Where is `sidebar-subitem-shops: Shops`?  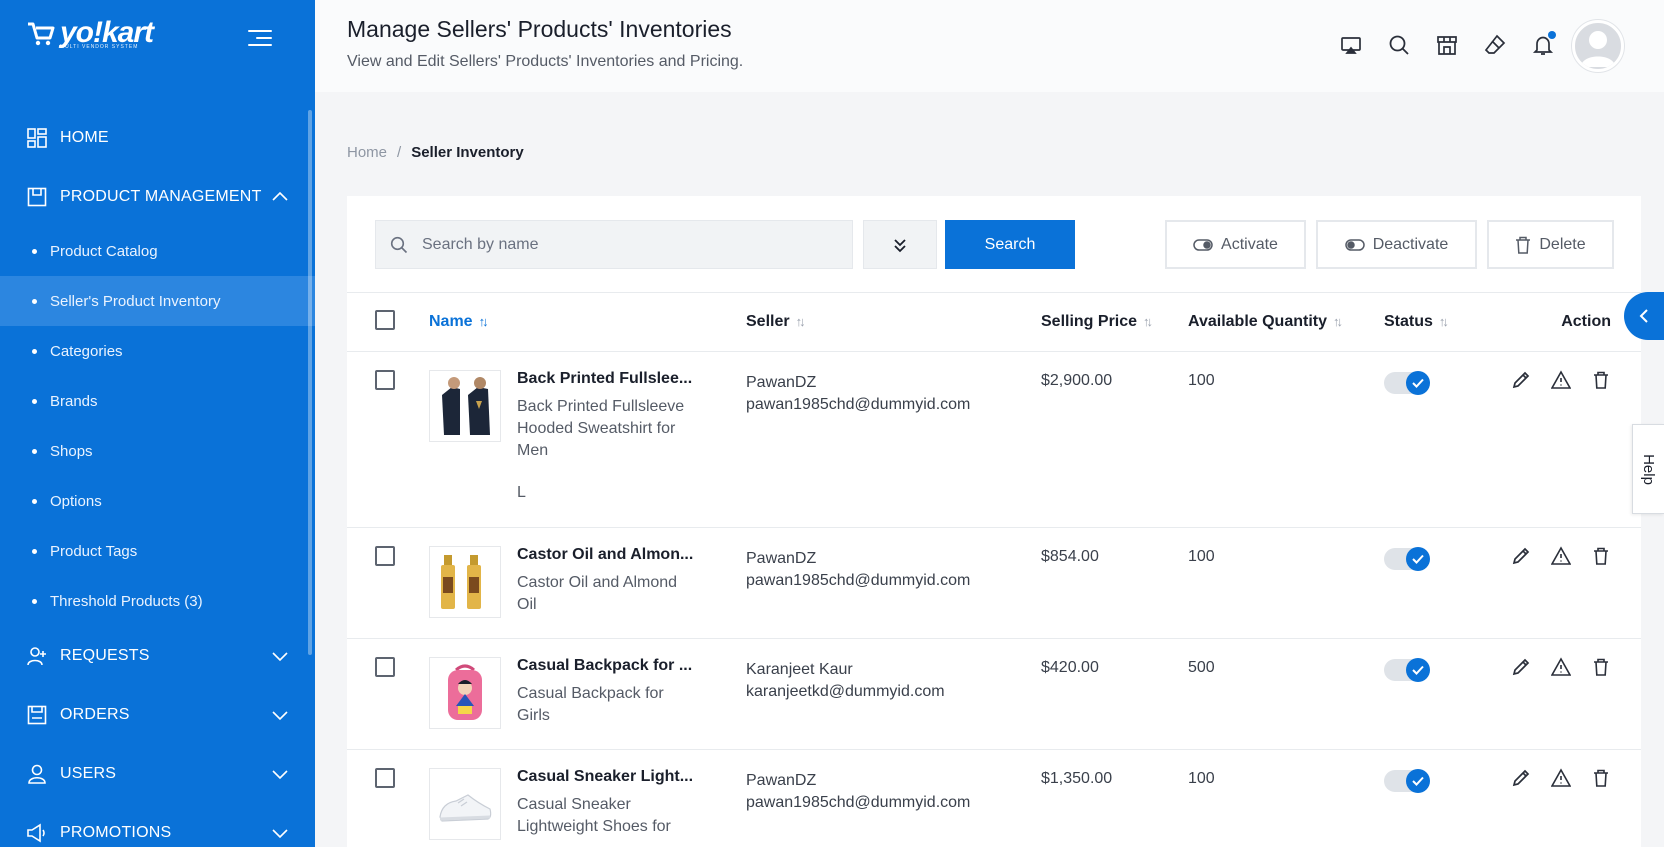 sidebar-subitem-shops: Shops is located at coordinates (157, 451).